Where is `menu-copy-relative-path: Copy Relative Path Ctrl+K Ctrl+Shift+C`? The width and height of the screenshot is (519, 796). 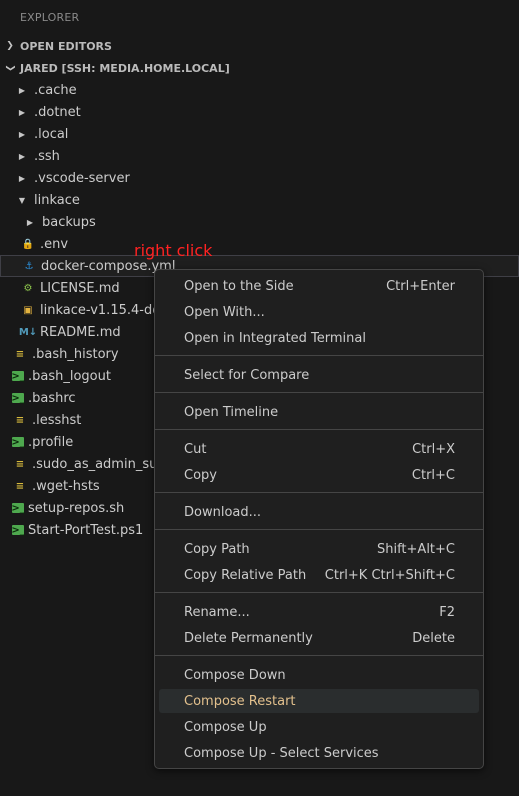
menu-copy-relative-path: Copy Relative Path Ctrl+K Ctrl+Shift+C is located at coordinates (319, 575).